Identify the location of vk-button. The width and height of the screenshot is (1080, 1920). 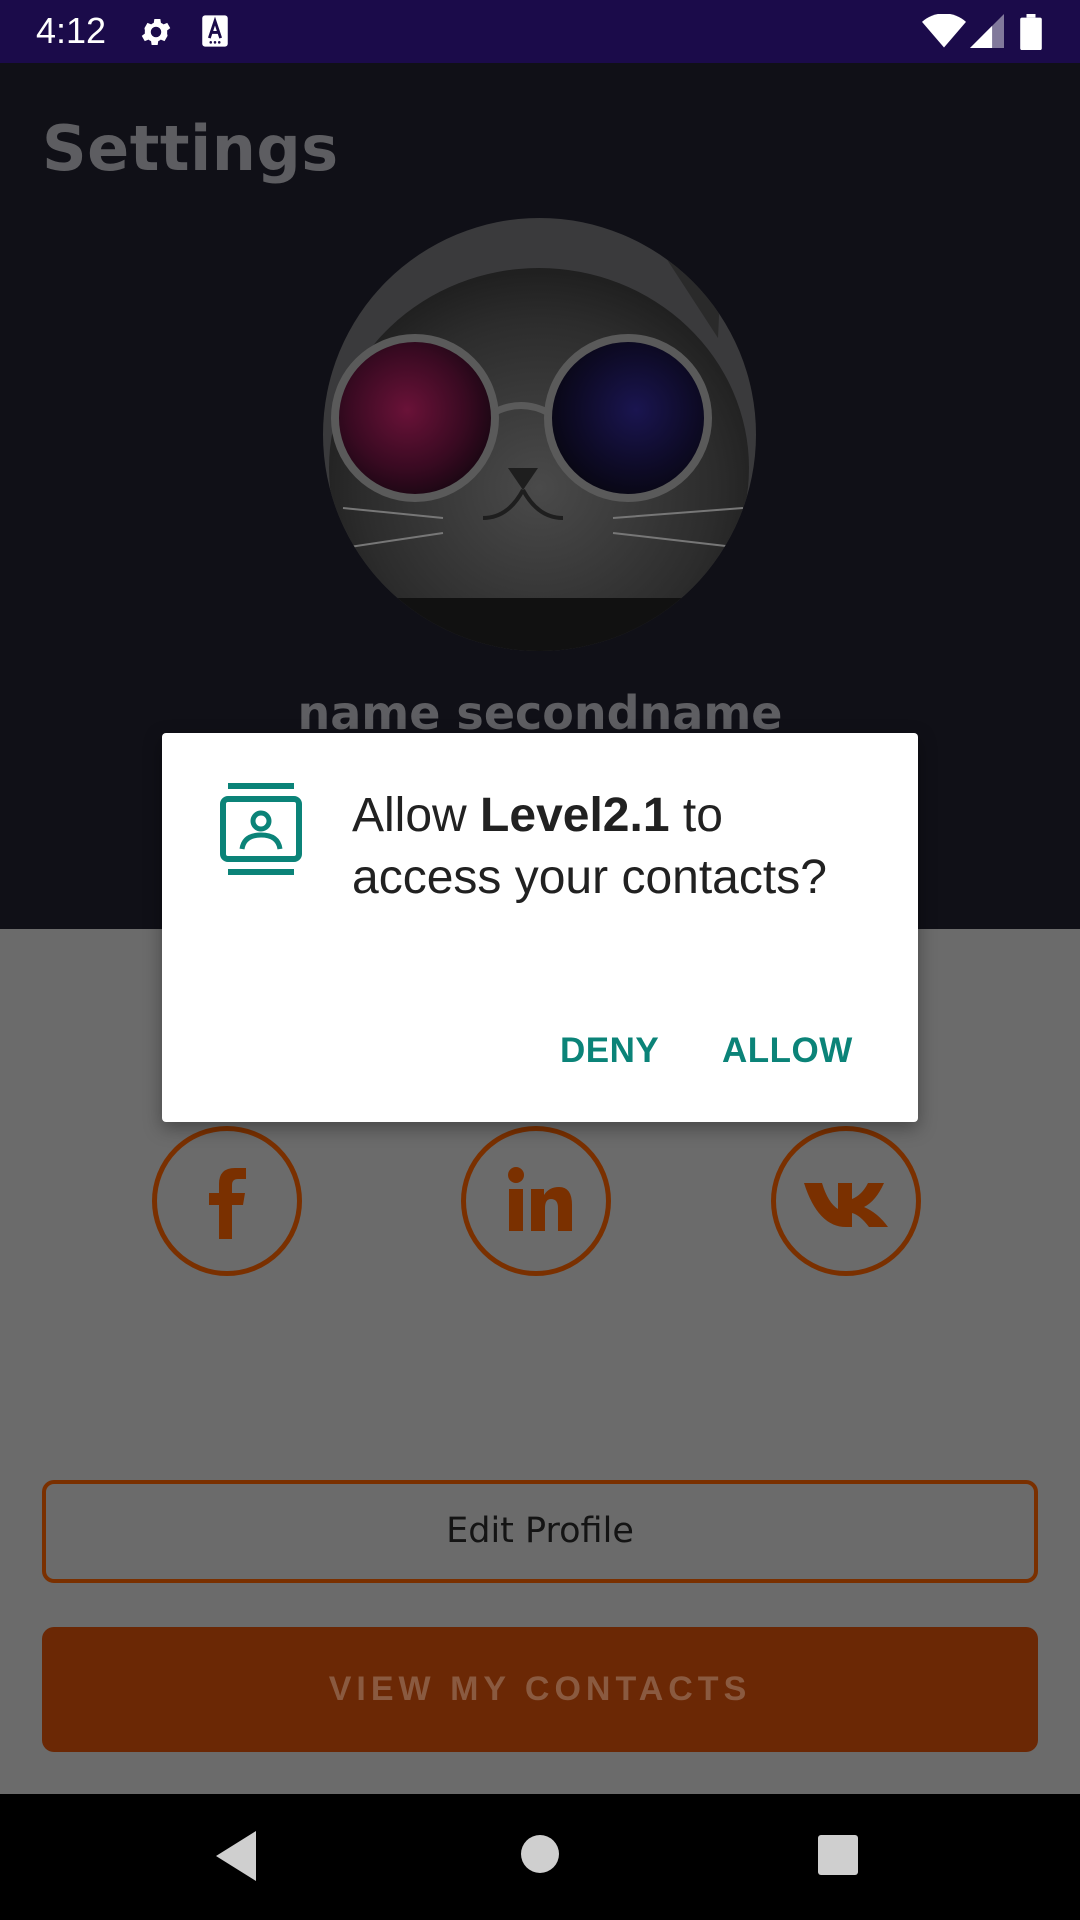
(846, 1201).